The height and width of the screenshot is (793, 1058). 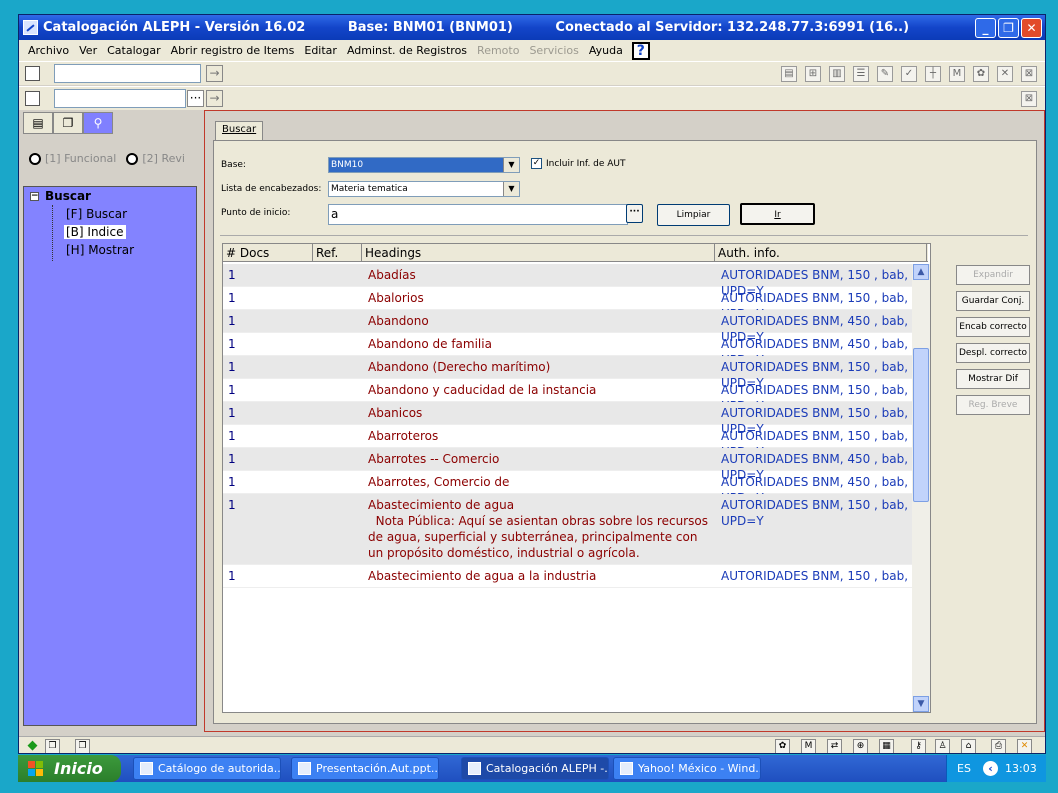 I want to click on list-icon: ☰, so click(x=861, y=74).